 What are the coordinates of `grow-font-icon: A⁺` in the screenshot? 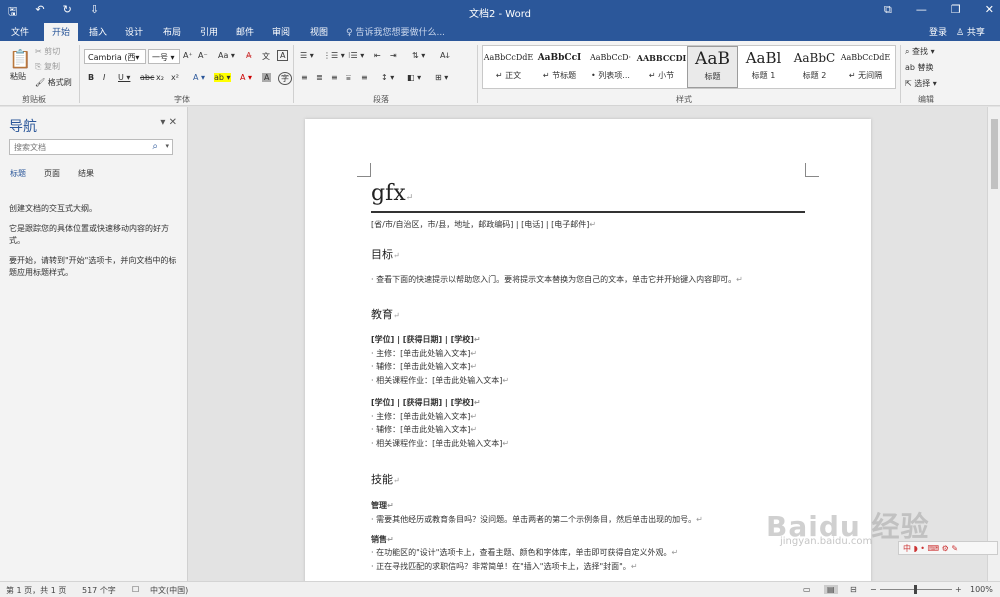 It's located at (188, 55).